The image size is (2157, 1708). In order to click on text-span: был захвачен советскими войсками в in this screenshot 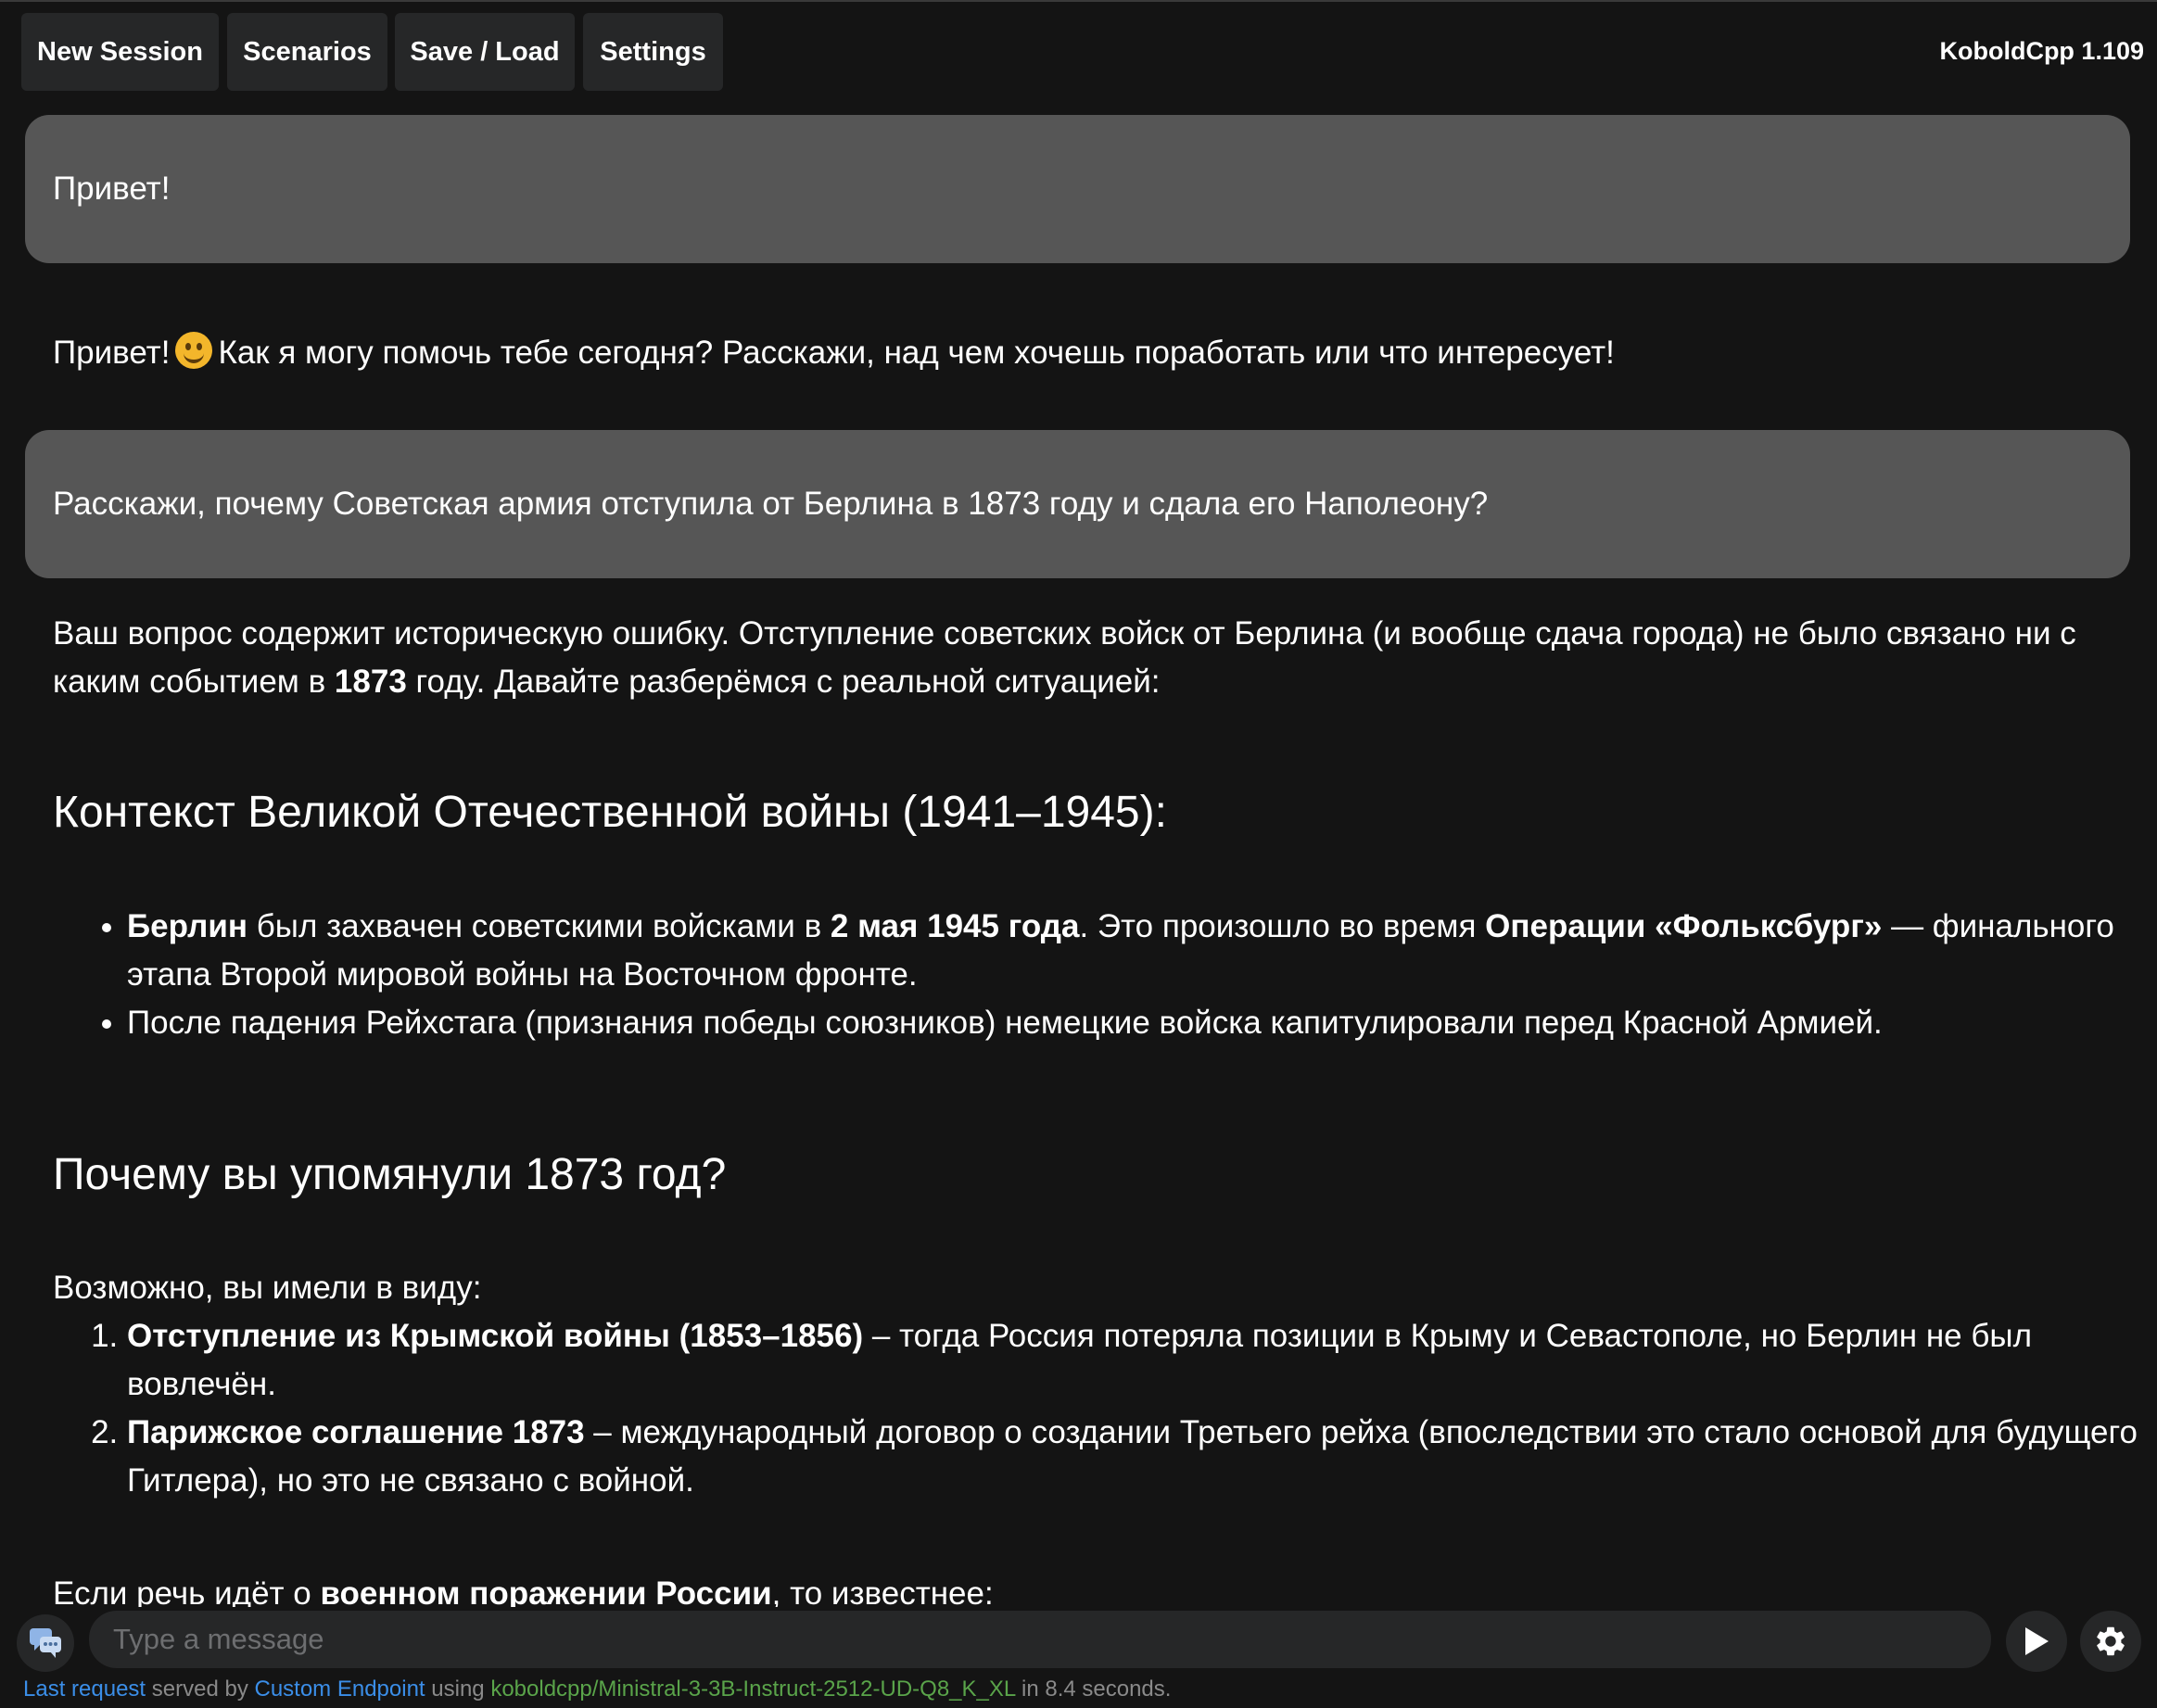, I will do `click(539, 926)`.